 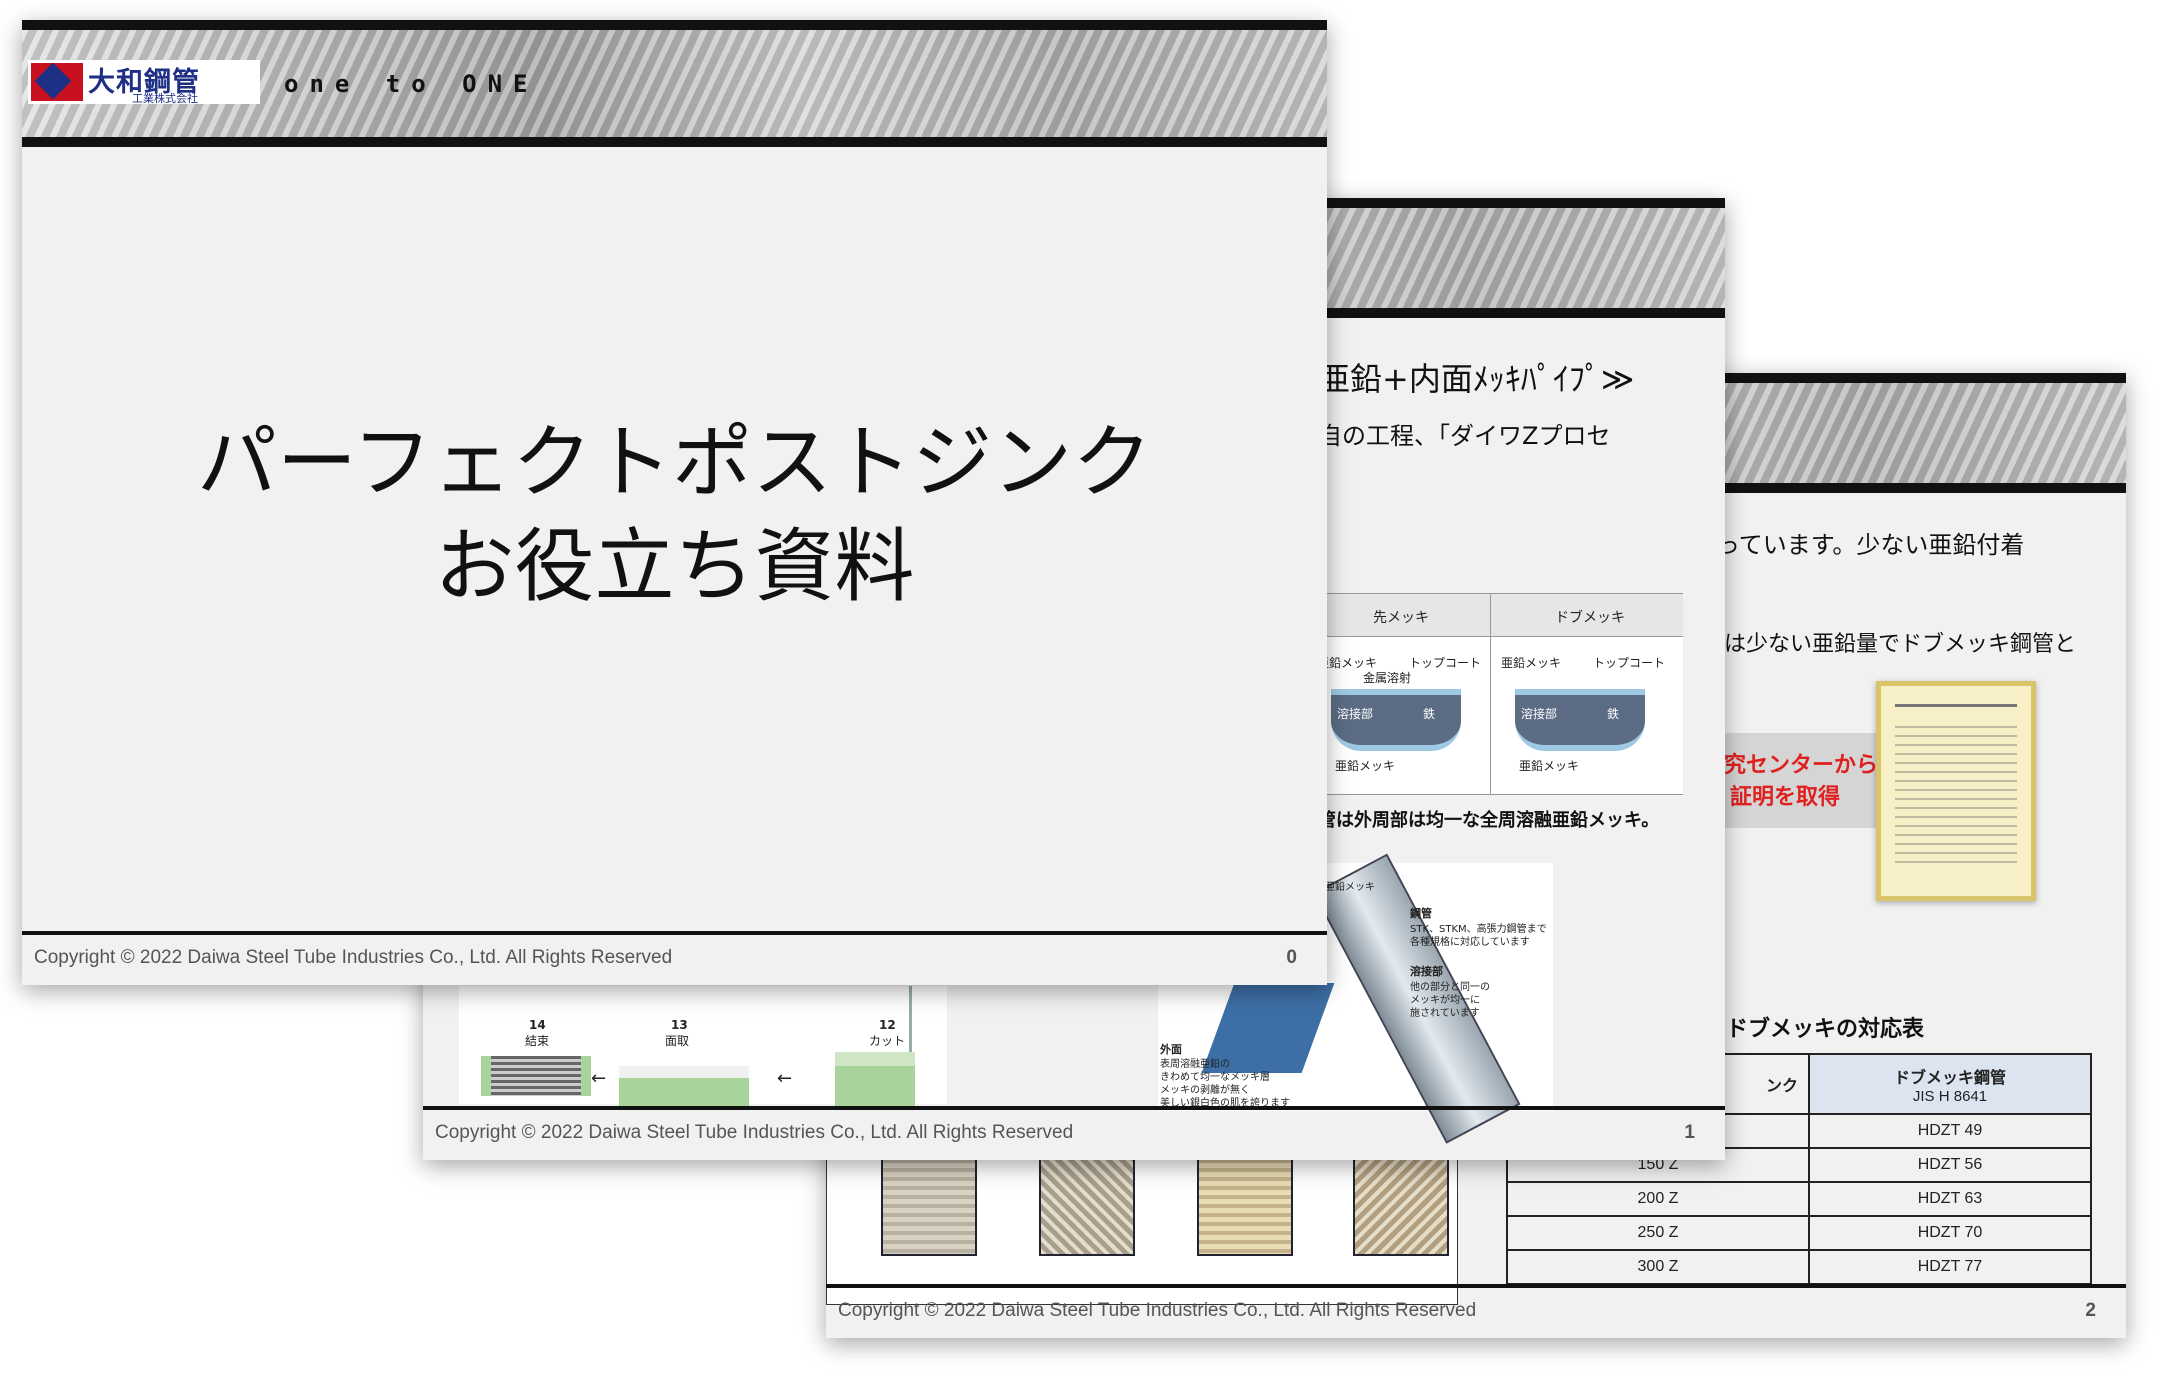 I want to click on table-row: 200 Z HDZT 63, so click(x=1799, y=1199).